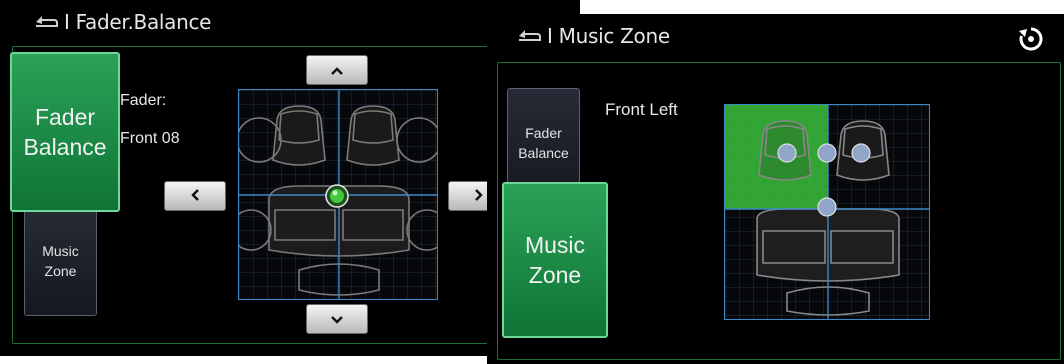 This screenshot has height=364, width=1064. I want to click on fader-down-button, so click(337, 319).